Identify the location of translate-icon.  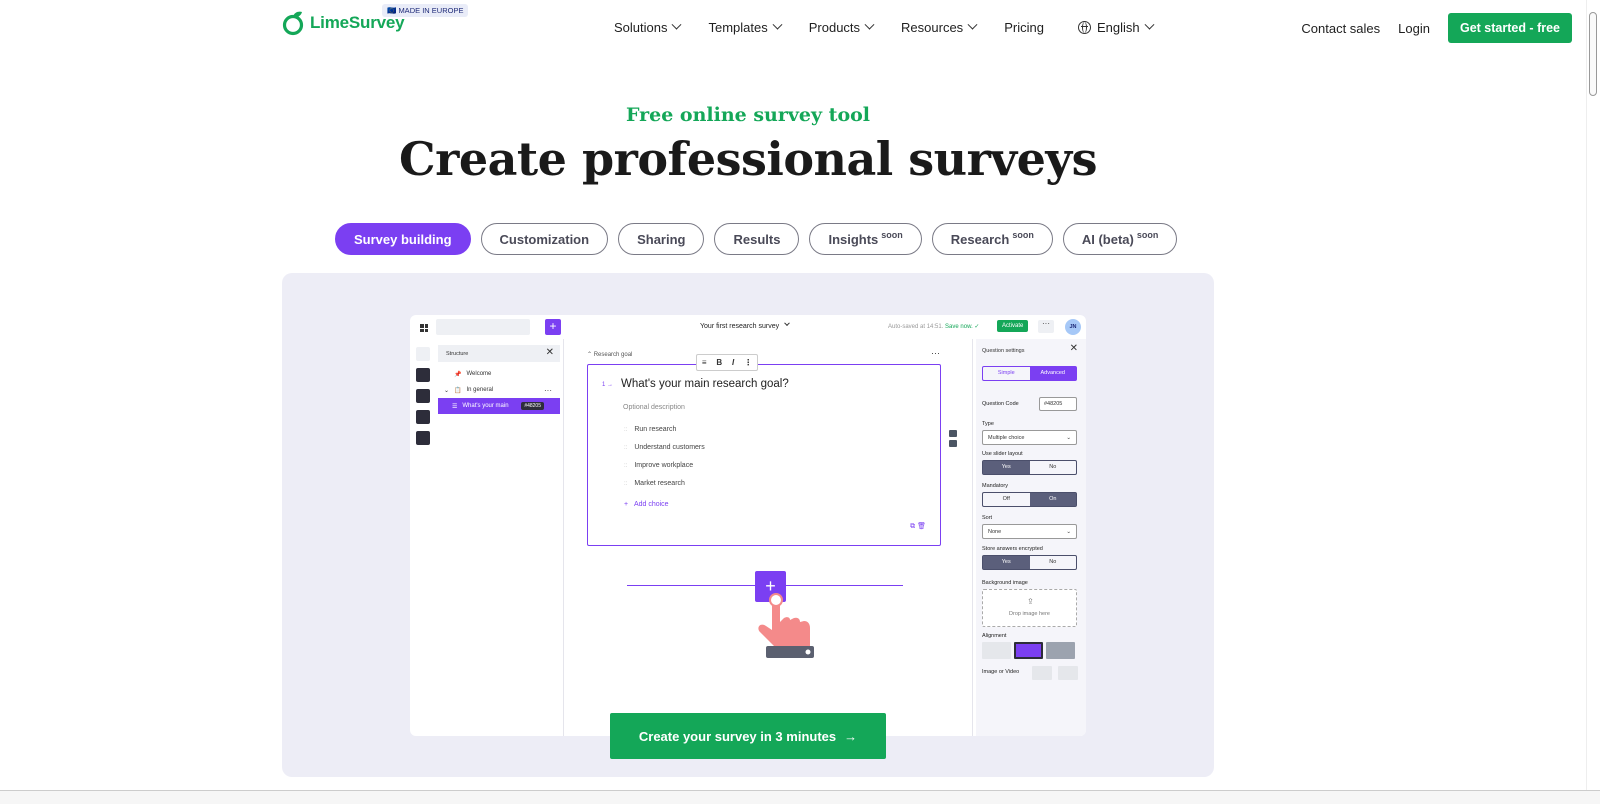
(423, 438).